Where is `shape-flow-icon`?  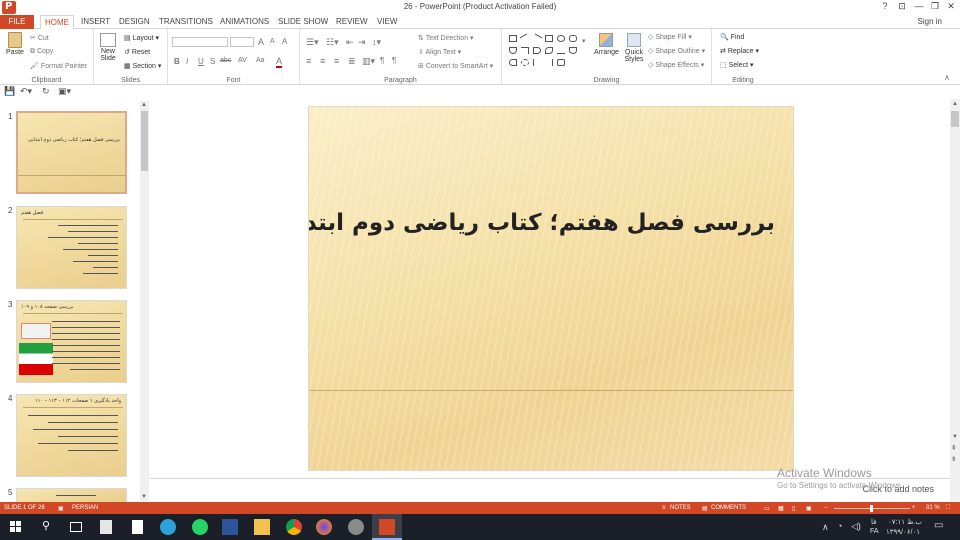
shape-flow-icon is located at coordinates (549, 50).